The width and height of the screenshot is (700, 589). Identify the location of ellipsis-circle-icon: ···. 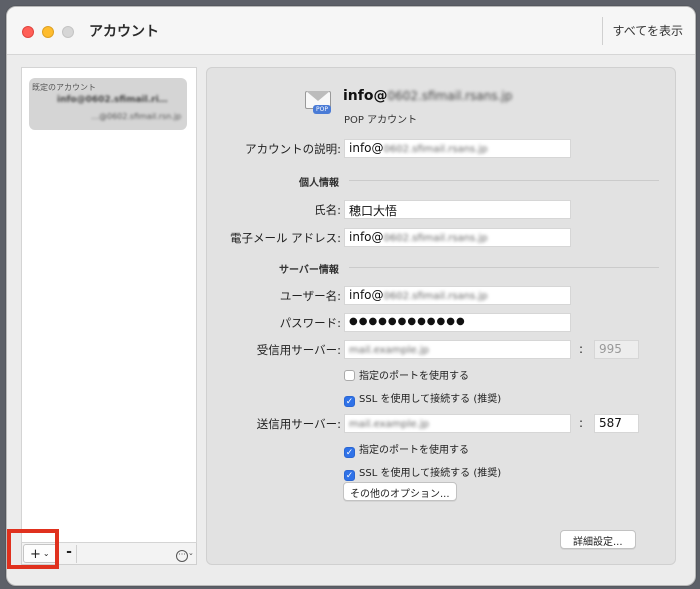
(182, 556).